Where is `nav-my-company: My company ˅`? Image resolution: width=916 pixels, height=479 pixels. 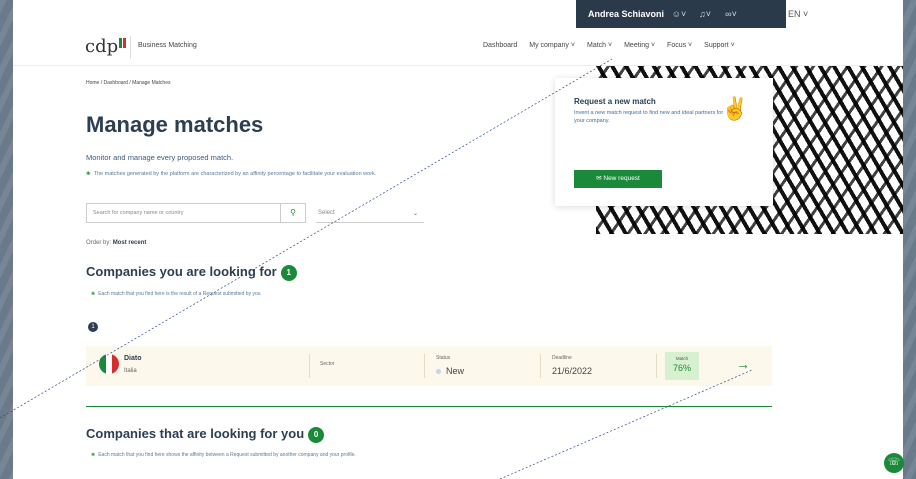
nav-my-company: My company ˅ is located at coordinates (552, 45).